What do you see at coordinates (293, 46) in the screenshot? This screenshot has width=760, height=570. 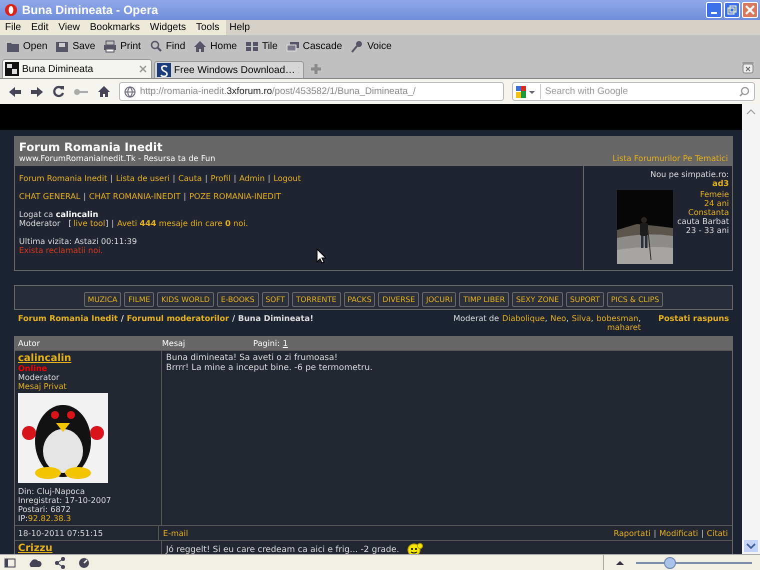 I see `cascade-icon` at bounding box center [293, 46].